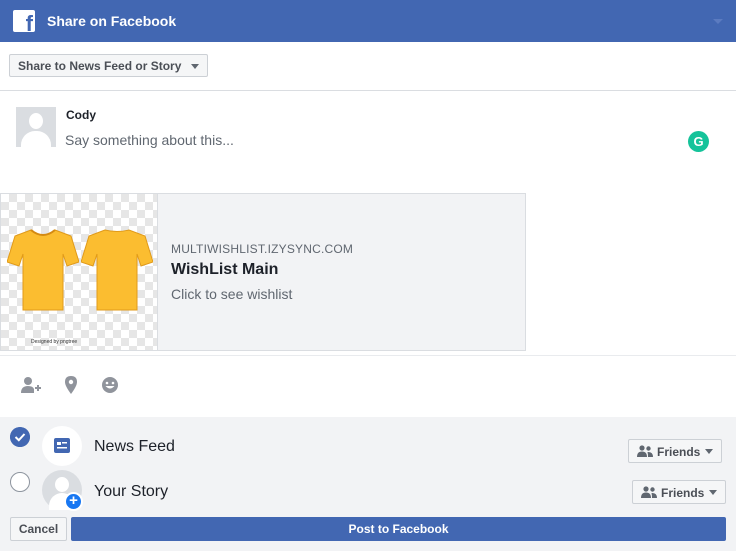 This screenshot has width=736, height=551. I want to click on feeling-icon, so click(110, 385).